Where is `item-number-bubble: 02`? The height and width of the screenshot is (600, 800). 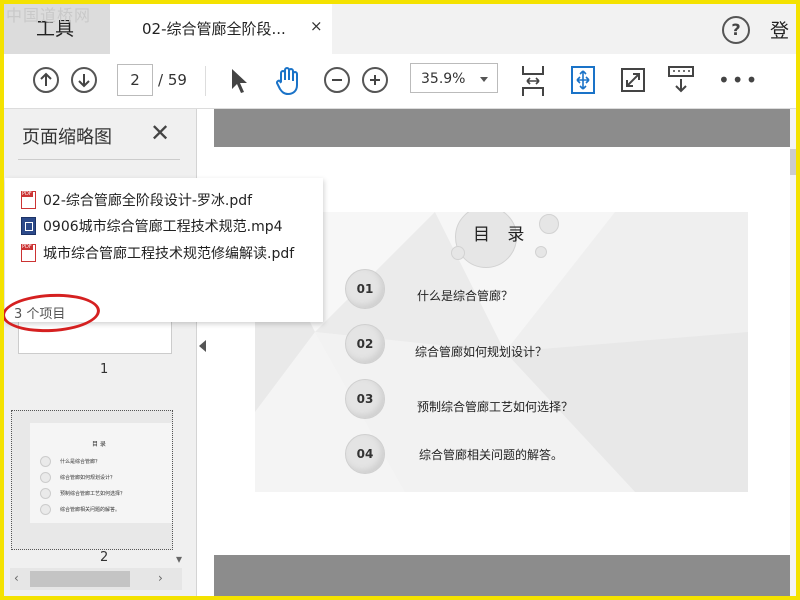 item-number-bubble: 02 is located at coordinates (365, 344).